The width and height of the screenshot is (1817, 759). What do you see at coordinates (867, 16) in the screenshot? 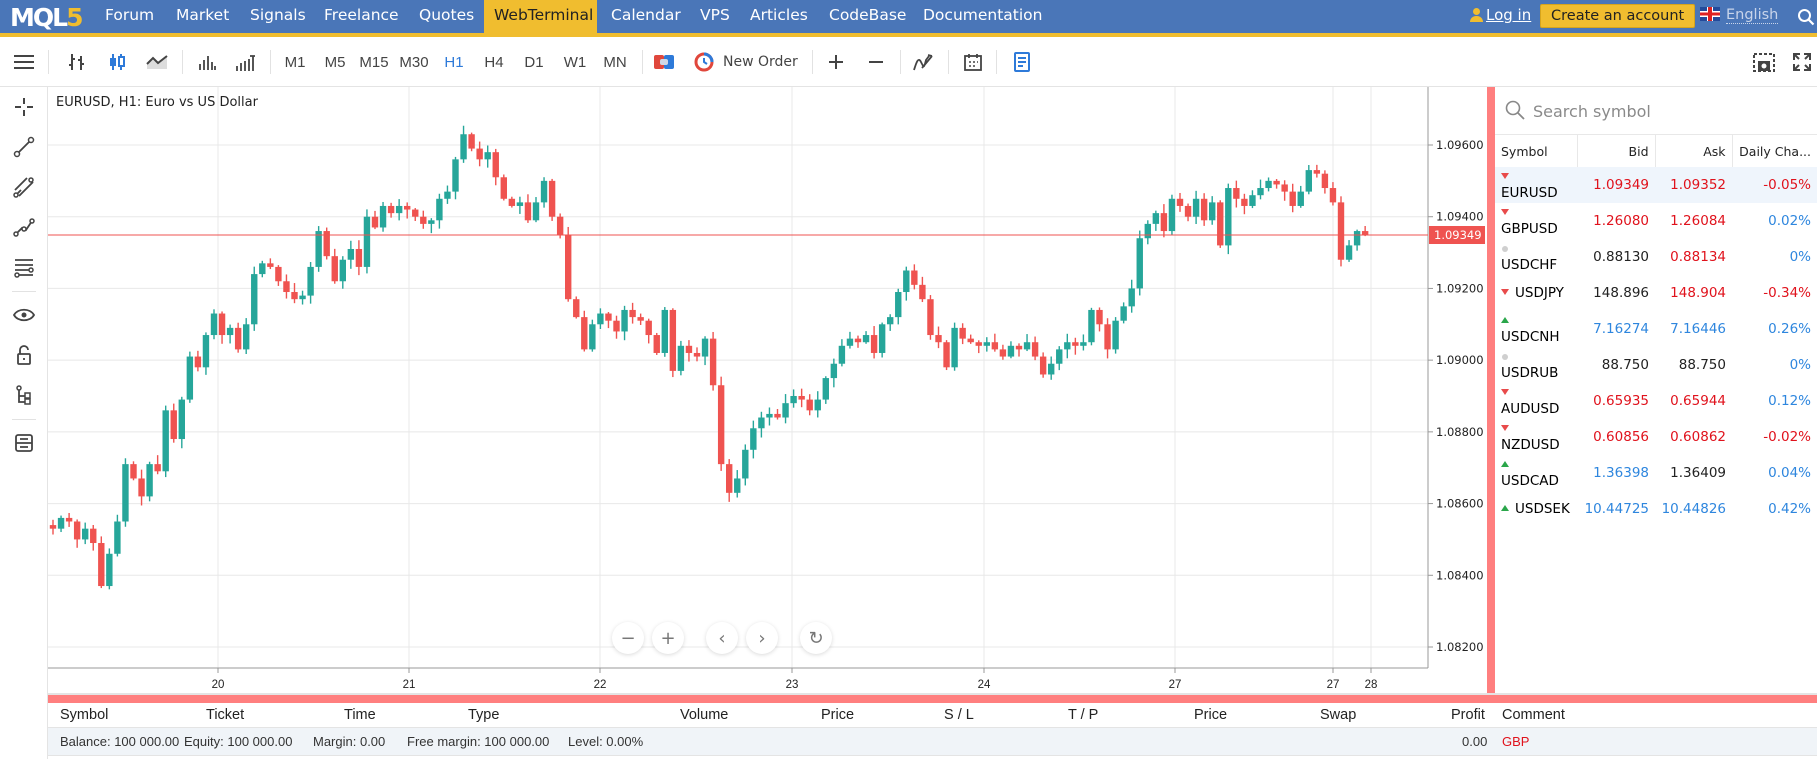
I see `nav-codebase: CodeBase` at bounding box center [867, 16].